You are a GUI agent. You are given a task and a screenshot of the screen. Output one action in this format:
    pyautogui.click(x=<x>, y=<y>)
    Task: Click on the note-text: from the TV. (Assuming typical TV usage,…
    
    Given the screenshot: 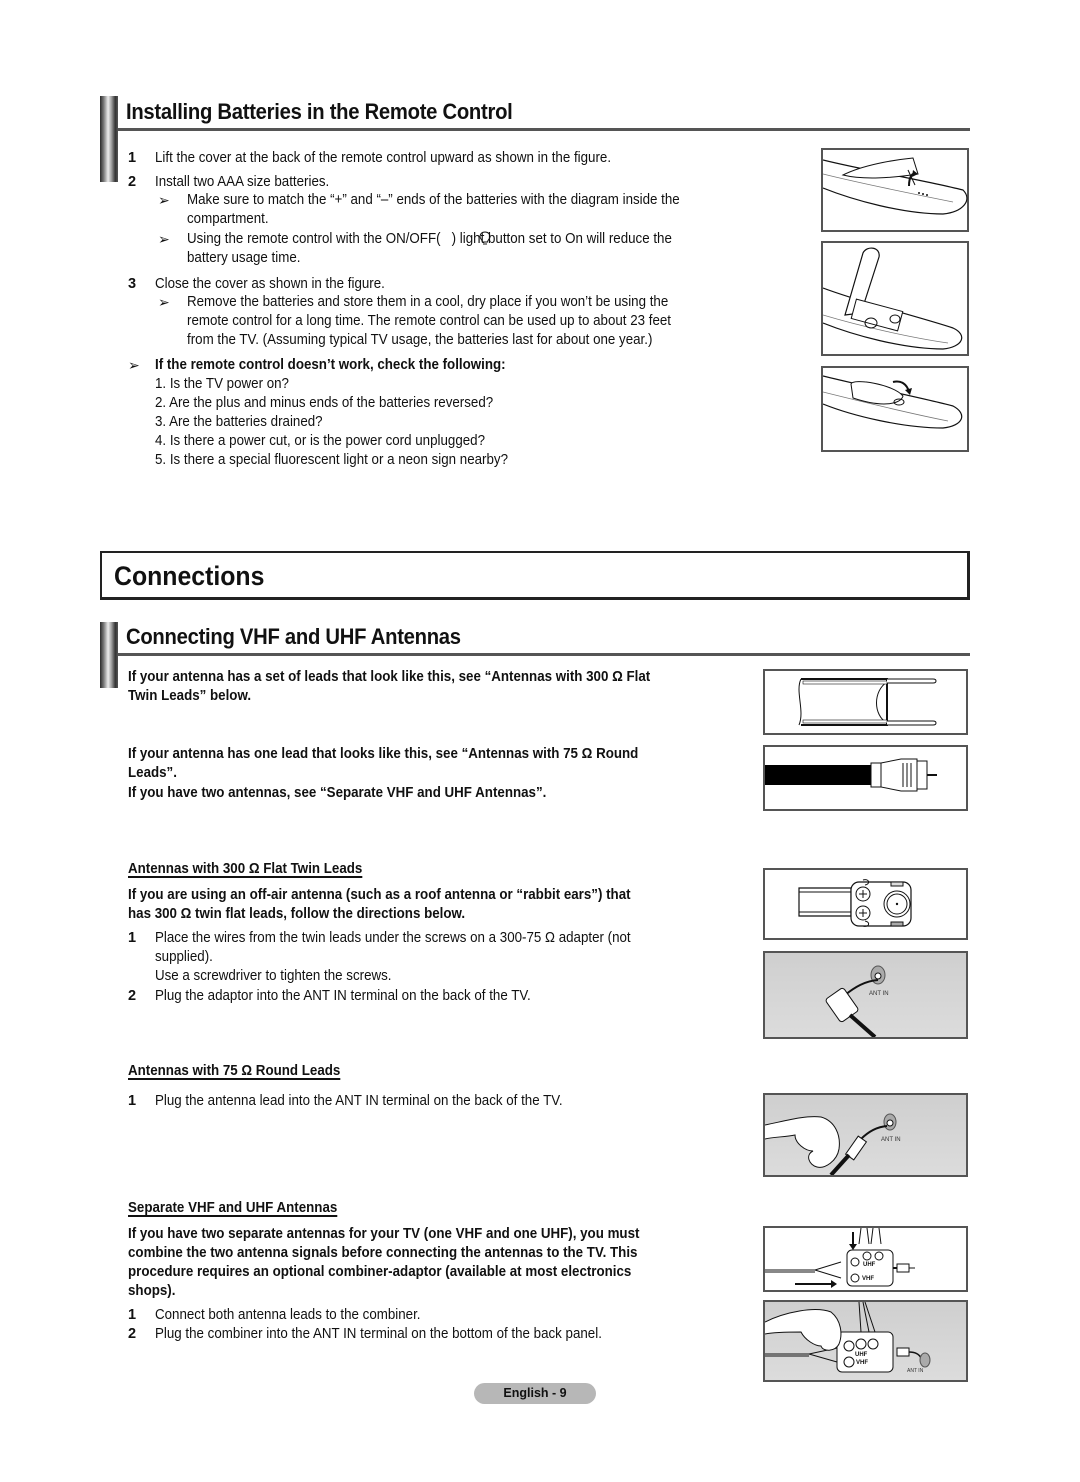 What is the action you would take?
    pyautogui.click(x=420, y=340)
    